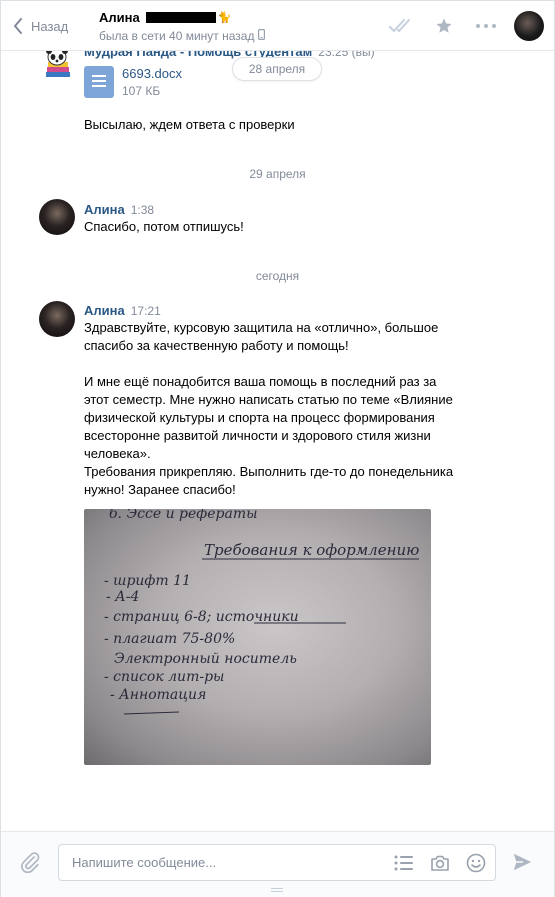 The width and height of the screenshot is (555, 897). Describe the element at coordinates (133, 82) in the screenshot. I see `document-attachment: 6693.docx 107 КБ` at that location.